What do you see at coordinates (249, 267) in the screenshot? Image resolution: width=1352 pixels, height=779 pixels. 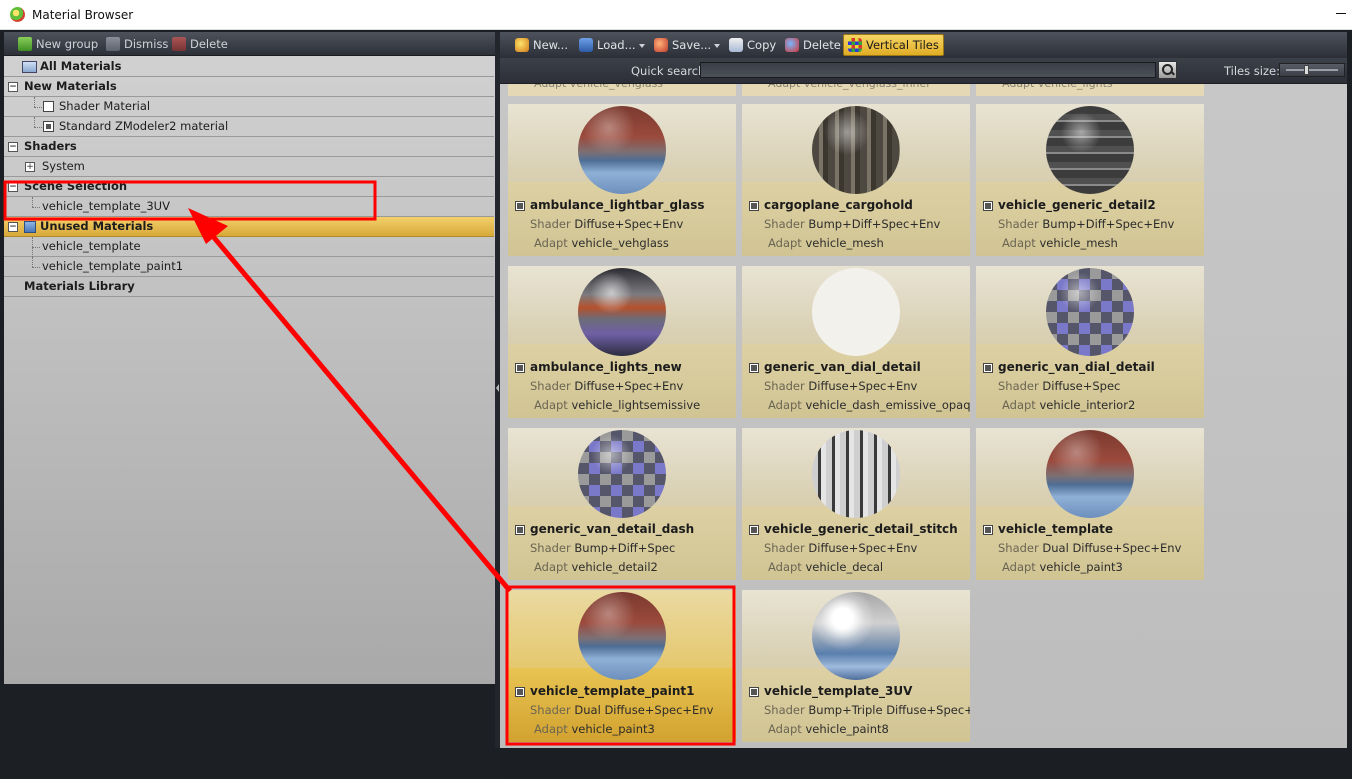 I see `tree-item-unused-2: vehicle_template_paint1` at bounding box center [249, 267].